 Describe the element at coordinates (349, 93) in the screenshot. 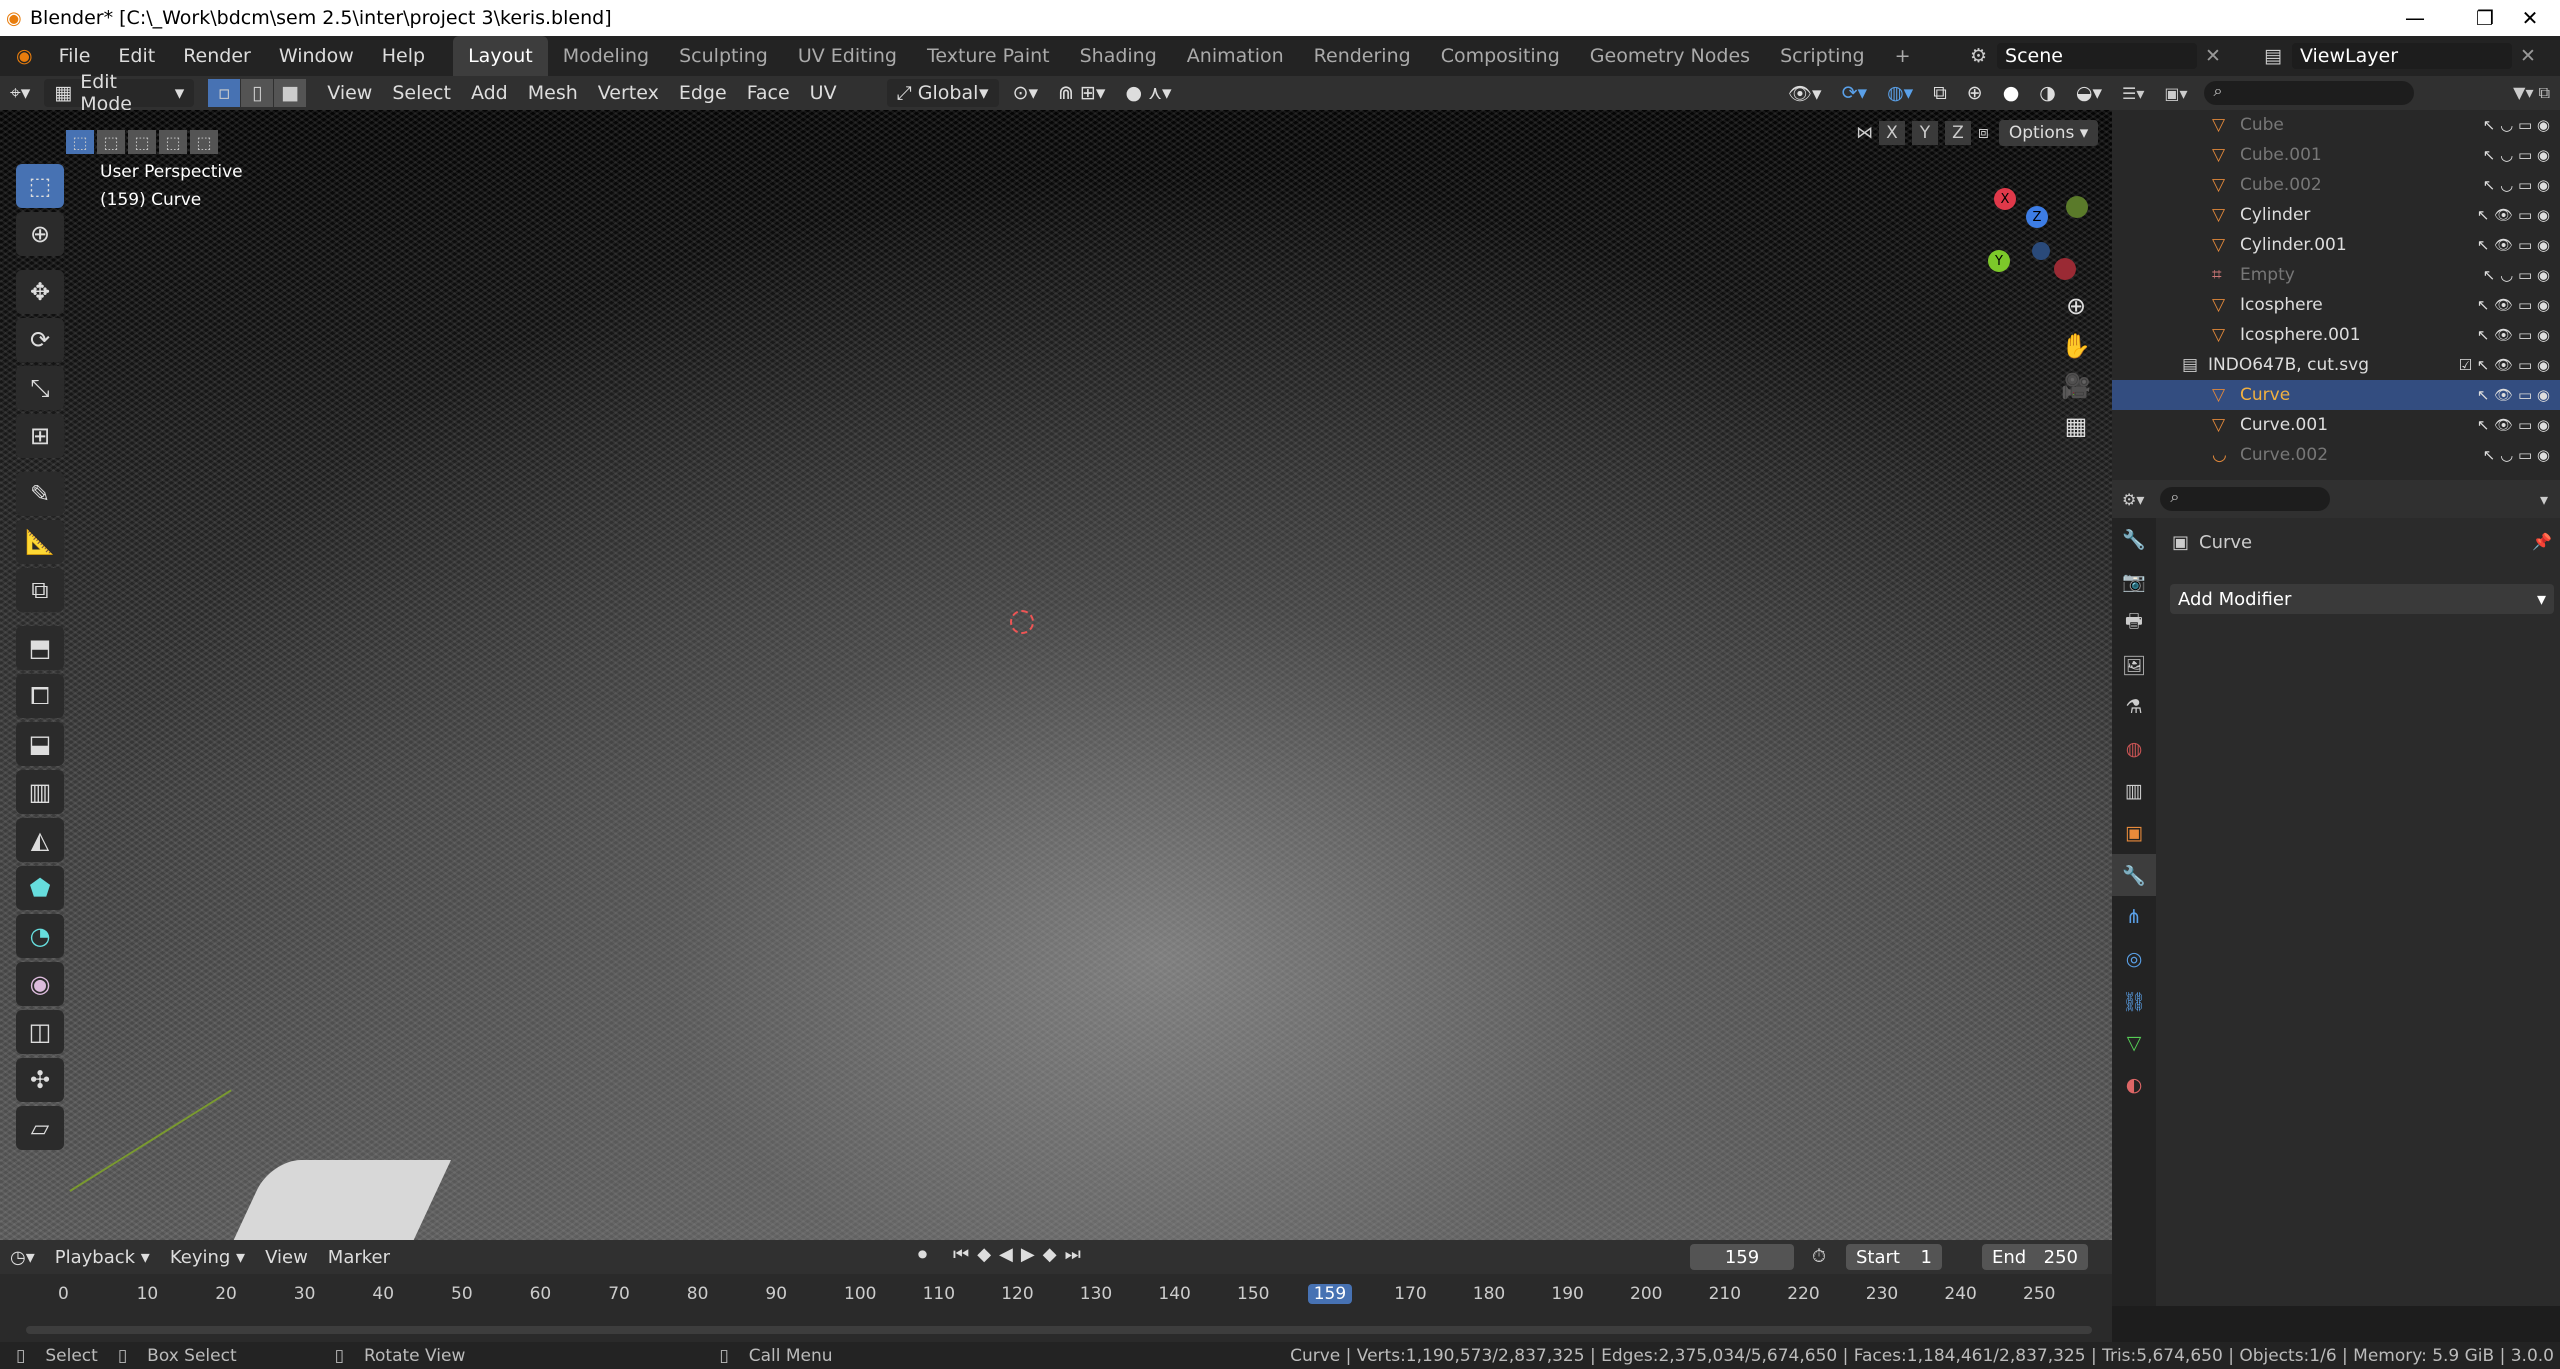

I see `menu-view: View` at that location.